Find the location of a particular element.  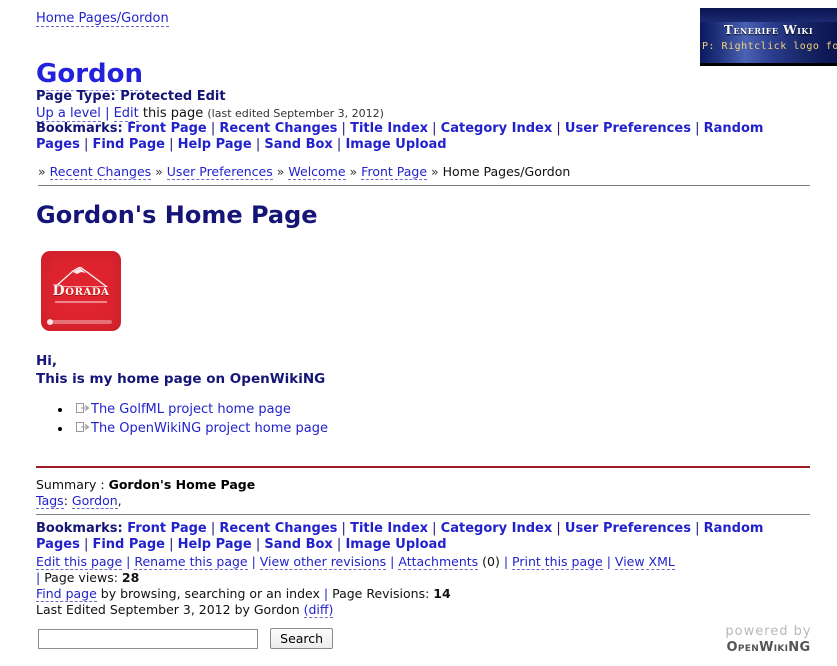

top-breadcrumb: Home Pages/Gordon is located at coordinates (102, 19).